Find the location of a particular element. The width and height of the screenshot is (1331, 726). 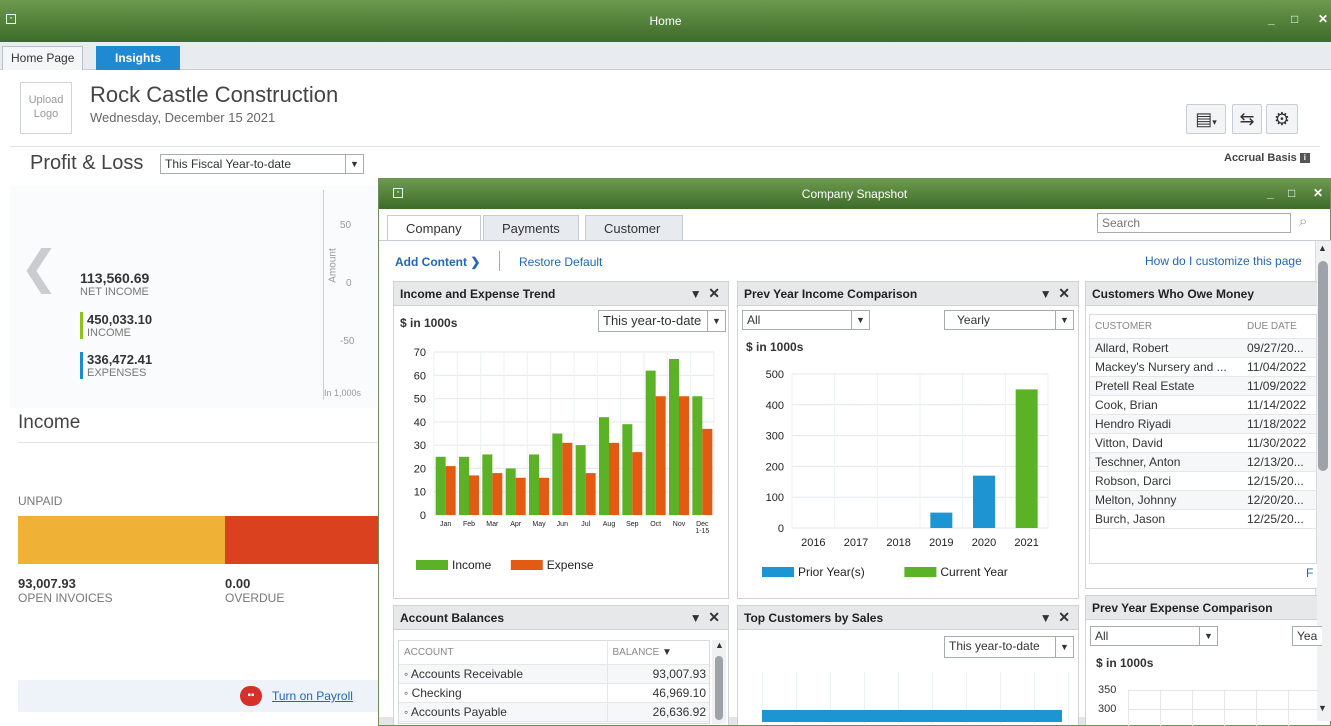

snapshot-search-input is located at coordinates (1194, 223).